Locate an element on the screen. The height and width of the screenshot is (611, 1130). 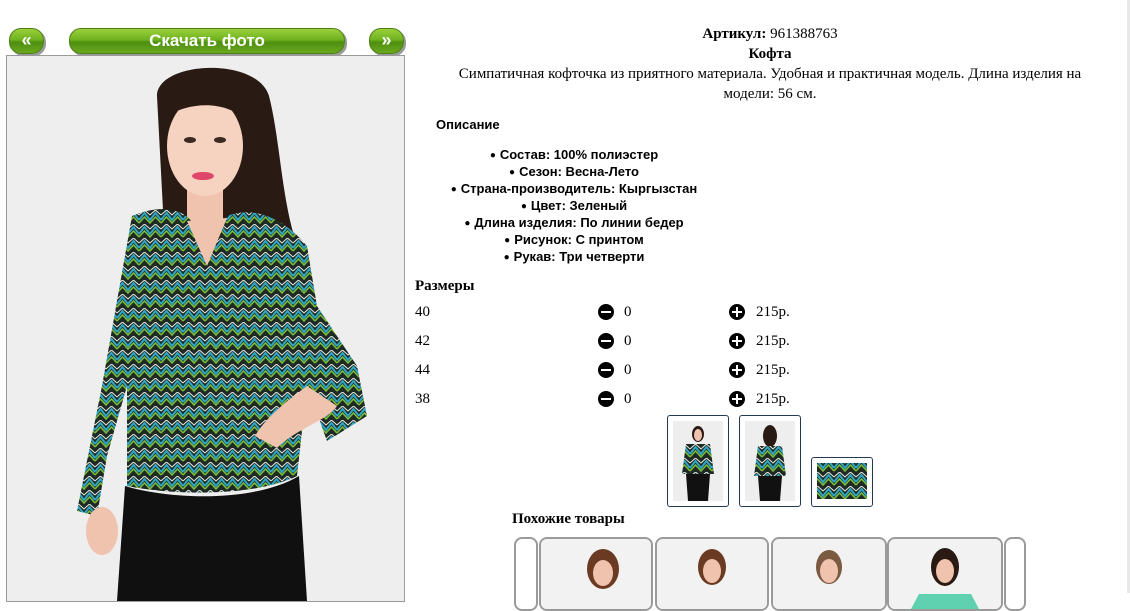
size-label: 38 is located at coordinates (422, 399).